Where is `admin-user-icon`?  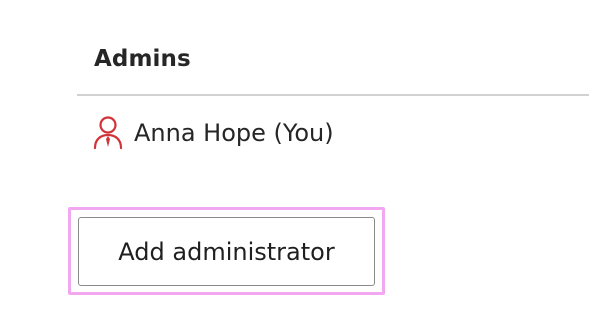
admin-user-icon is located at coordinates (108, 133).